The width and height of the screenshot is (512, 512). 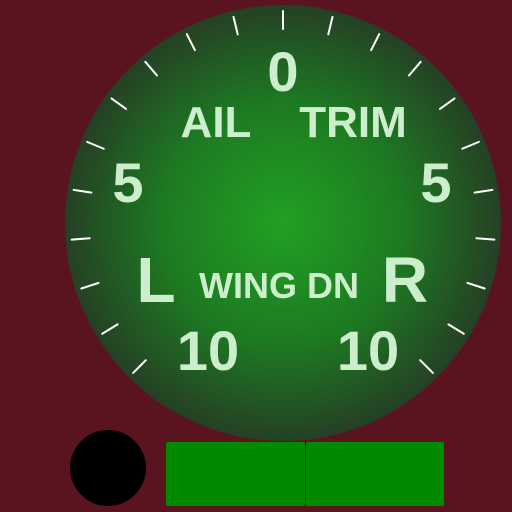 What do you see at coordinates (108, 468) in the screenshot?
I see `trim-knob` at bounding box center [108, 468].